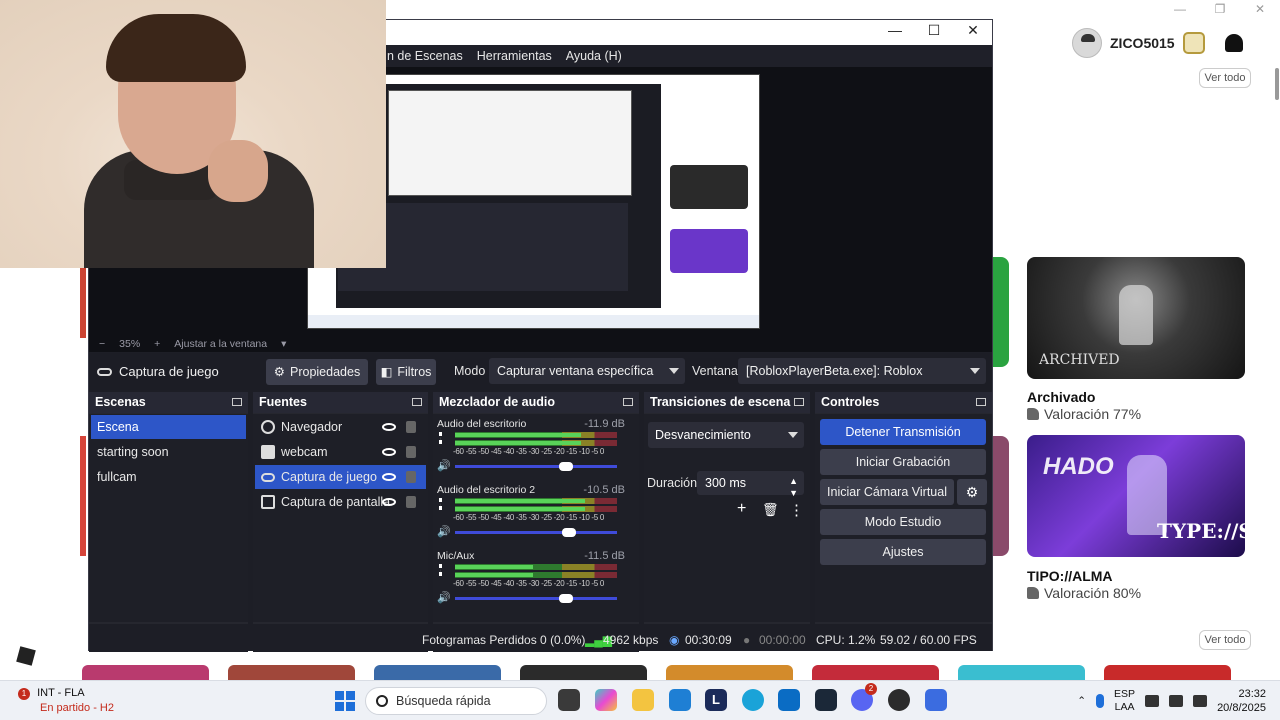 The width and height of the screenshot is (1280, 720). Describe the element at coordinates (1233, 43) in the screenshot. I see `bell-icon` at that location.